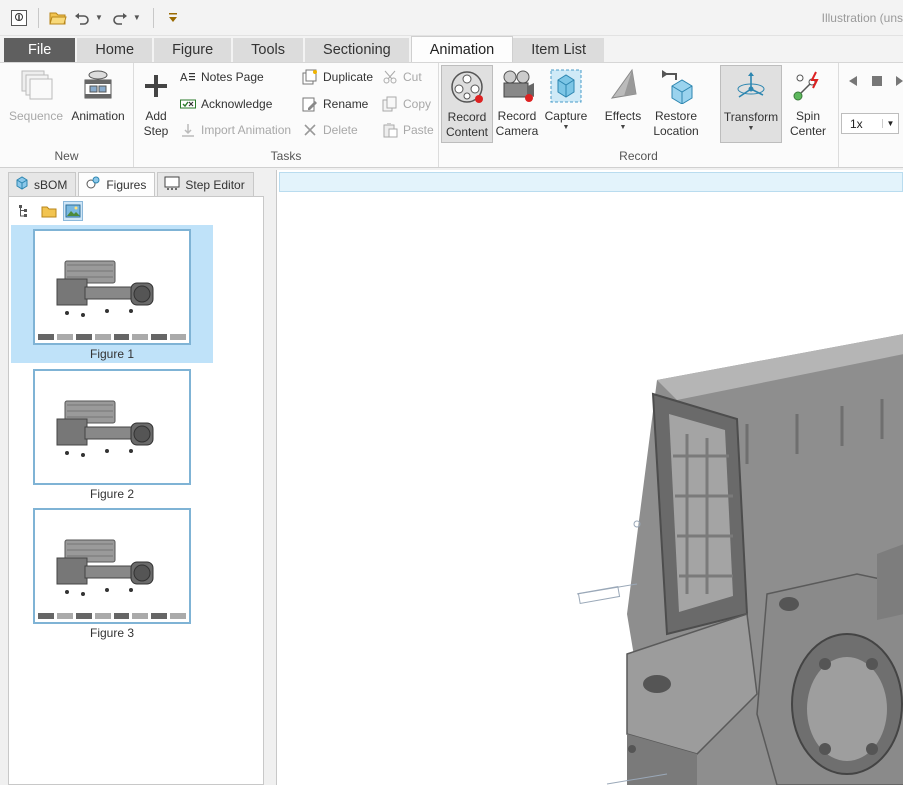 The height and width of the screenshot is (785, 903). I want to click on transform-icon, so click(751, 87).